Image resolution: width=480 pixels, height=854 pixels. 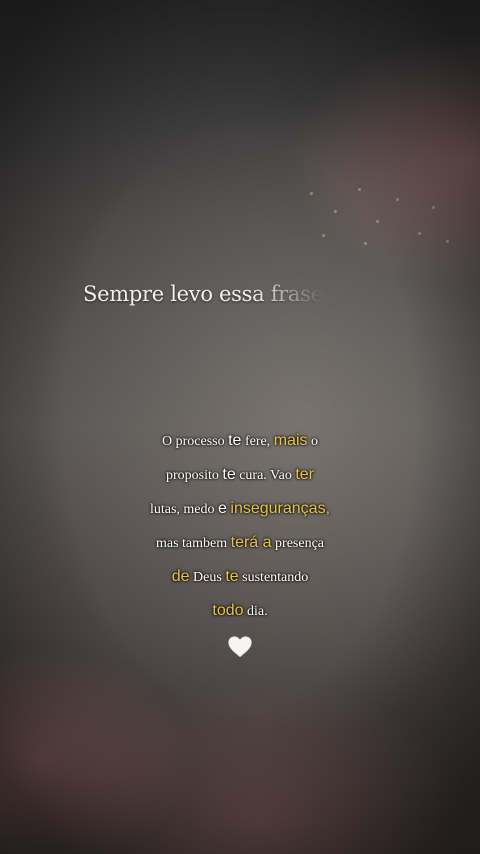 I want to click on caption-text: Sempre levo essa frase, so click(x=203, y=294).